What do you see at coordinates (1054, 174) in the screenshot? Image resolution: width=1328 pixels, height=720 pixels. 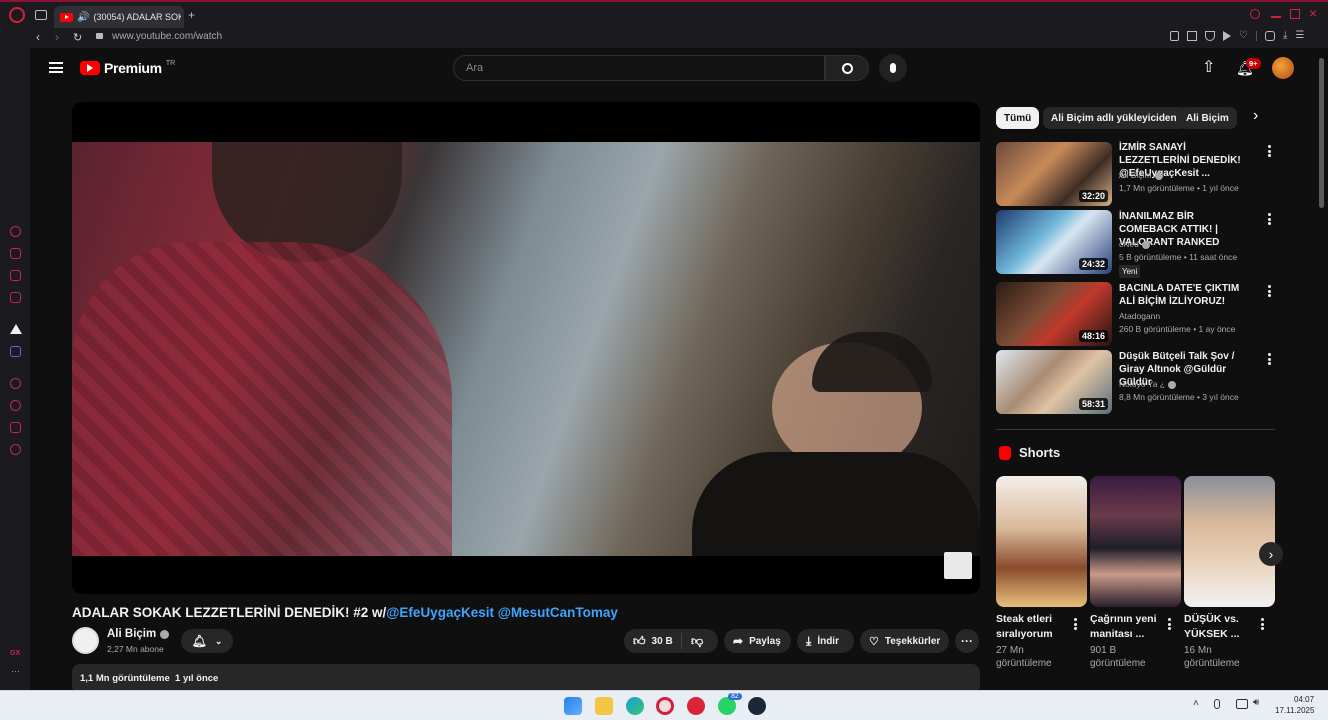 I see `rec-thumbnail: 32:20` at bounding box center [1054, 174].